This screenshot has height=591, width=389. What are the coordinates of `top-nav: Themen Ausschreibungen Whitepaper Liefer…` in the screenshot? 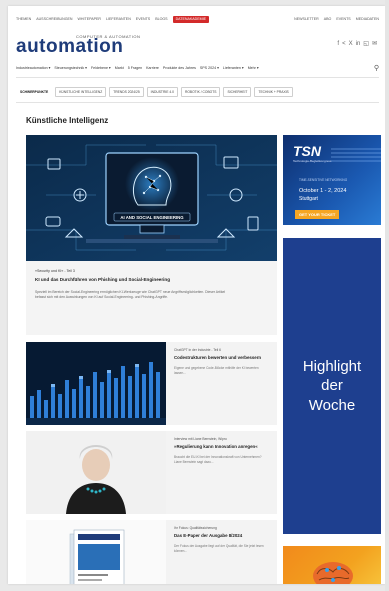 It's located at (197, 19).